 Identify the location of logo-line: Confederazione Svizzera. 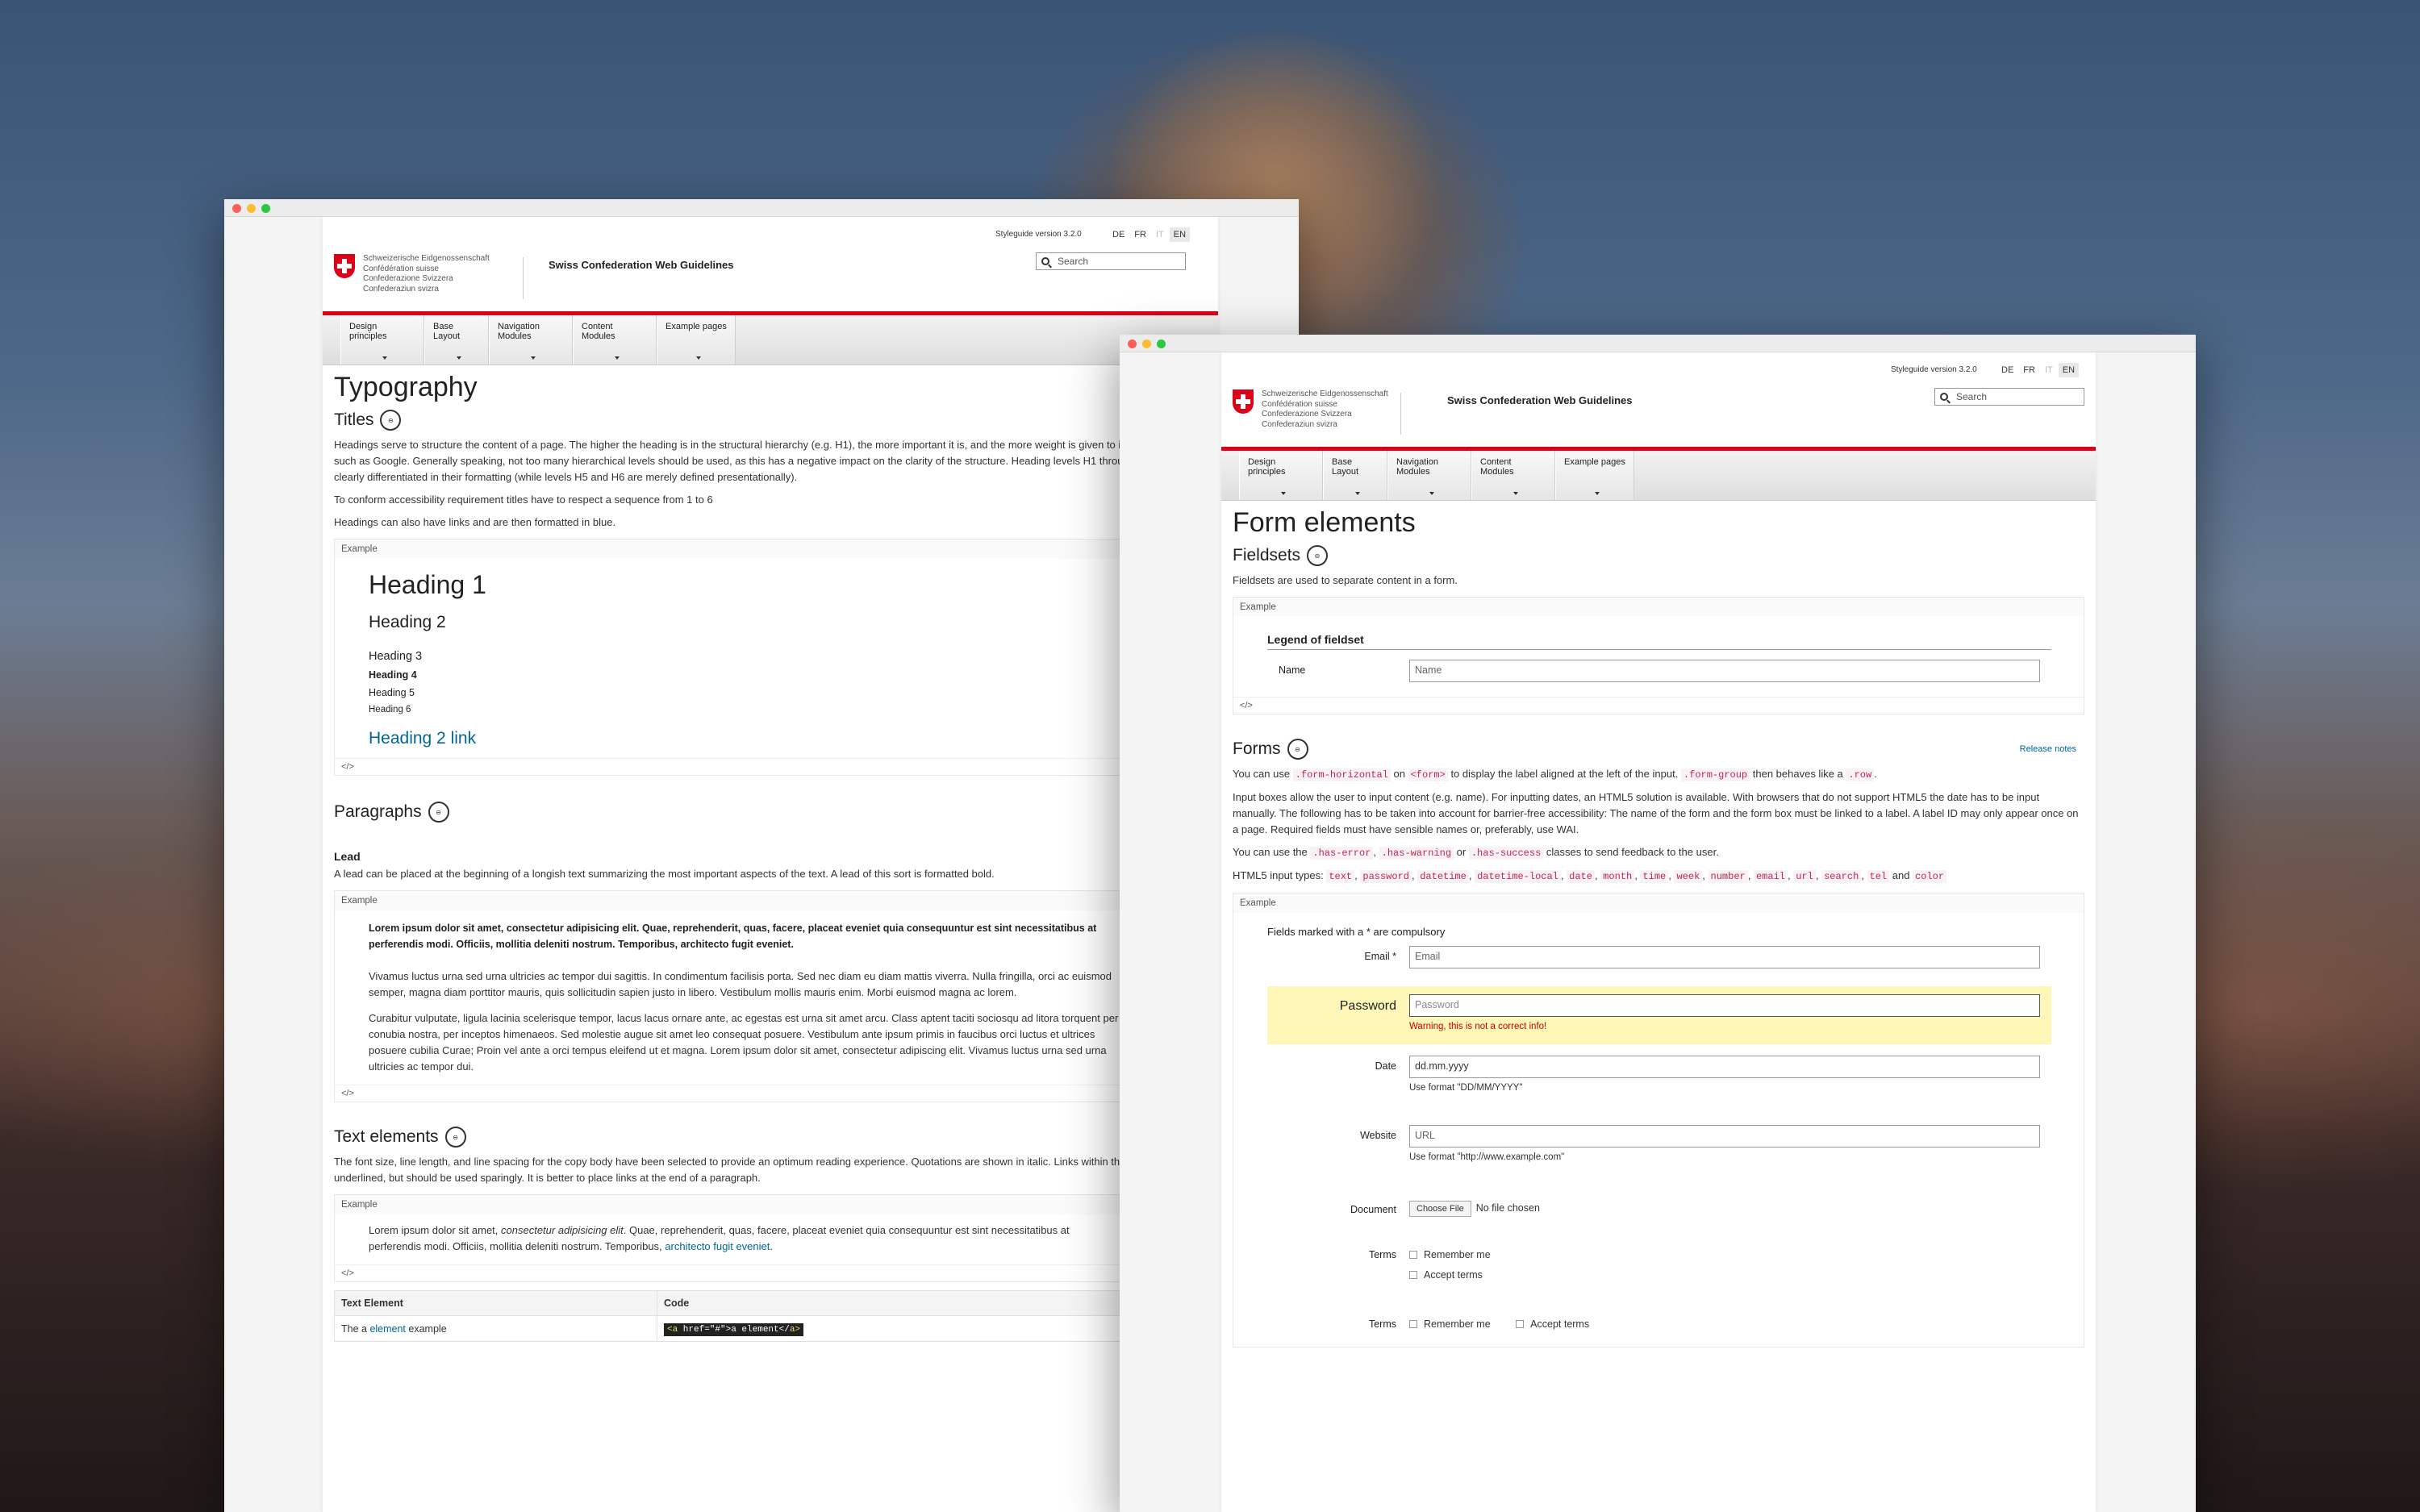
(1307, 415).